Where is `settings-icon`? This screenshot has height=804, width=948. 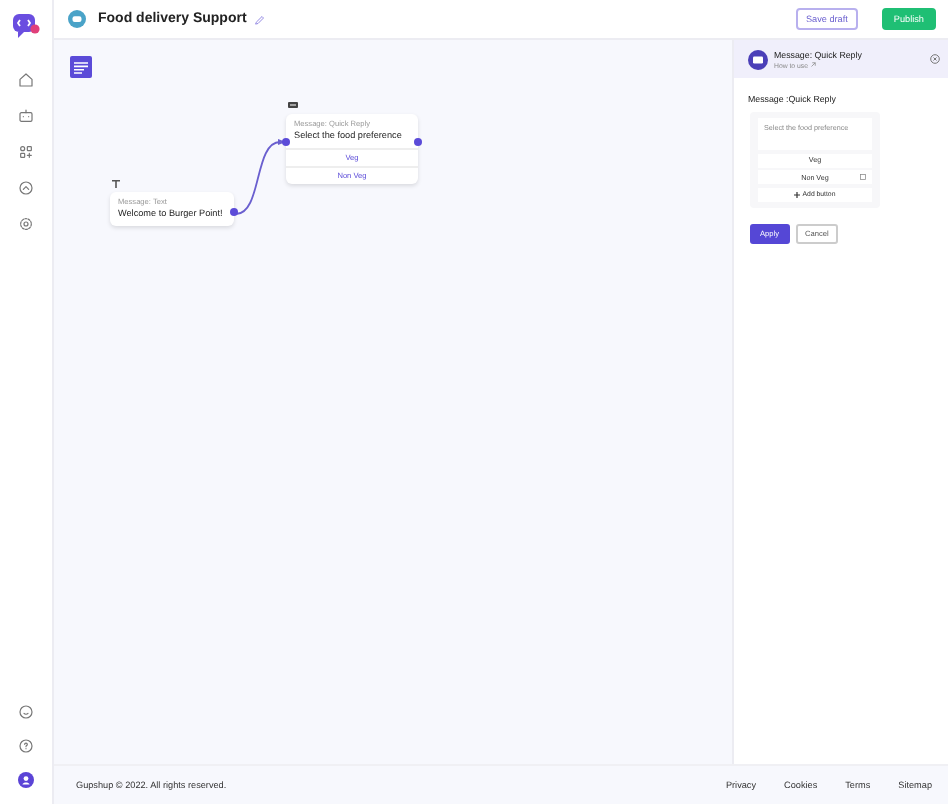
settings-icon is located at coordinates (26, 224).